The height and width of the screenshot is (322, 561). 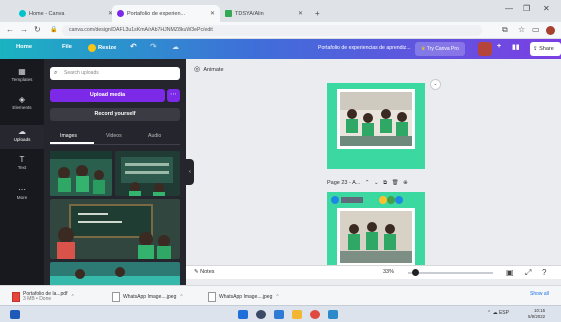 I want to click on file-menu: File, so click(x=67, y=47).